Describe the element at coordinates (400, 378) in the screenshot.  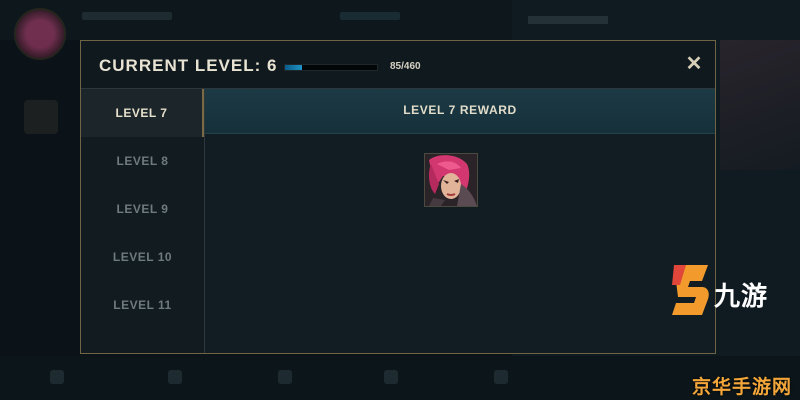
I see `client-bottom-nav` at that location.